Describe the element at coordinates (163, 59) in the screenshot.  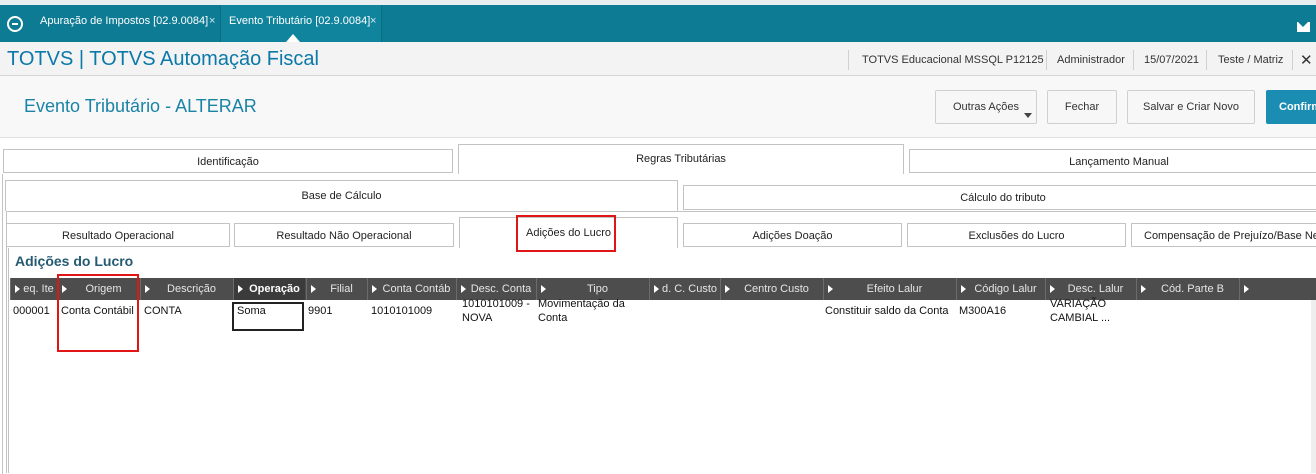
I see `brand-title: TOTVS | TOTVS Automação Fiscal` at that location.